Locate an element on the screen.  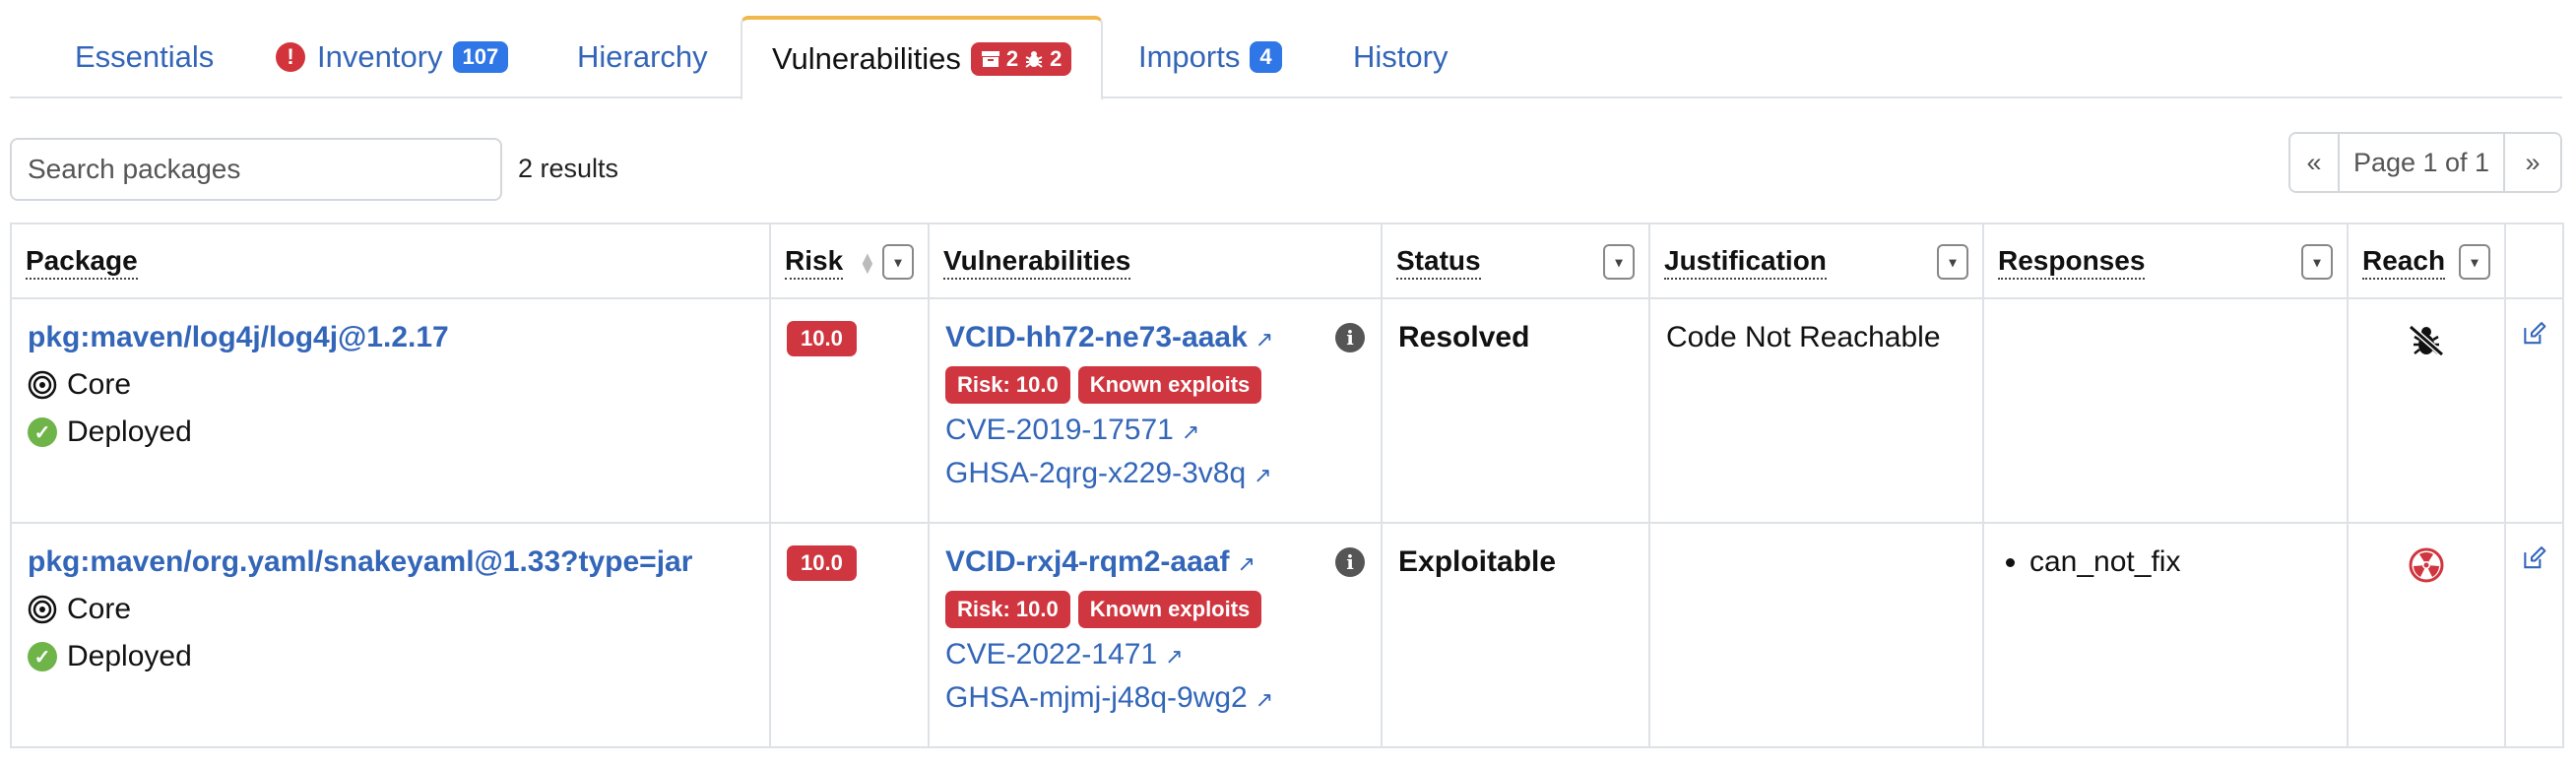
alias-link: GHSA-mjmj-j48q-9wg2 ↗ is located at coordinates (1155, 698).